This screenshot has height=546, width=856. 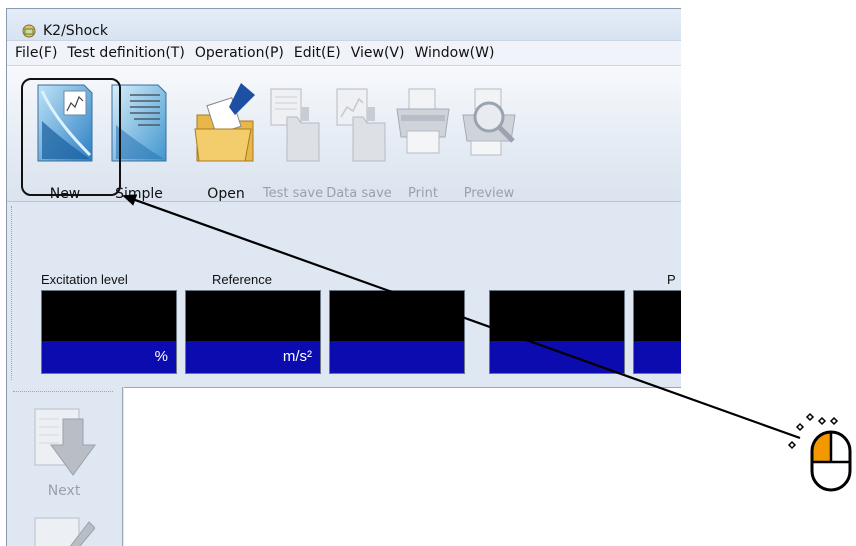 What do you see at coordinates (293, 123) in the screenshot?
I see `test-save-icon` at bounding box center [293, 123].